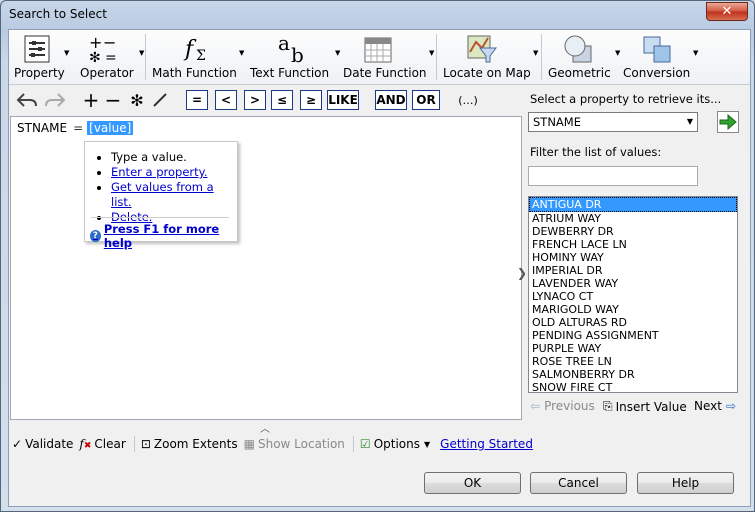  Describe the element at coordinates (42, 444) in the screenshot. I see `validate-button: ✓ Validate` at that location.